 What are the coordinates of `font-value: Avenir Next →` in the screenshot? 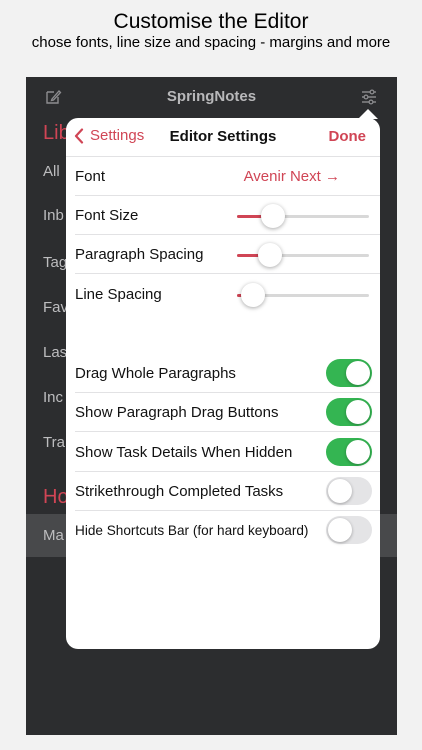 It's located at (292, 176).